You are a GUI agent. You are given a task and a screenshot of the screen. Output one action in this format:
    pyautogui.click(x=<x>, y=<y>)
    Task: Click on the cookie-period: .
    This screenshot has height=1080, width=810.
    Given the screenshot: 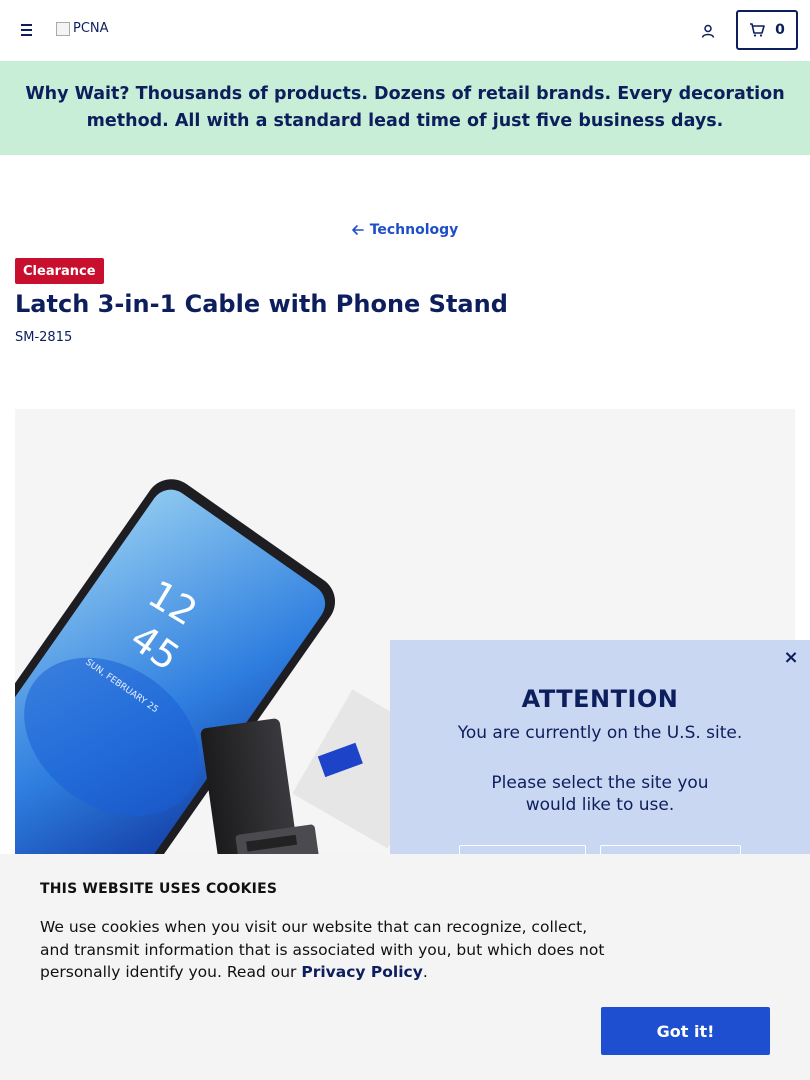 What is the action you would take?
    pyautogui.click(x=425, y=972)
    